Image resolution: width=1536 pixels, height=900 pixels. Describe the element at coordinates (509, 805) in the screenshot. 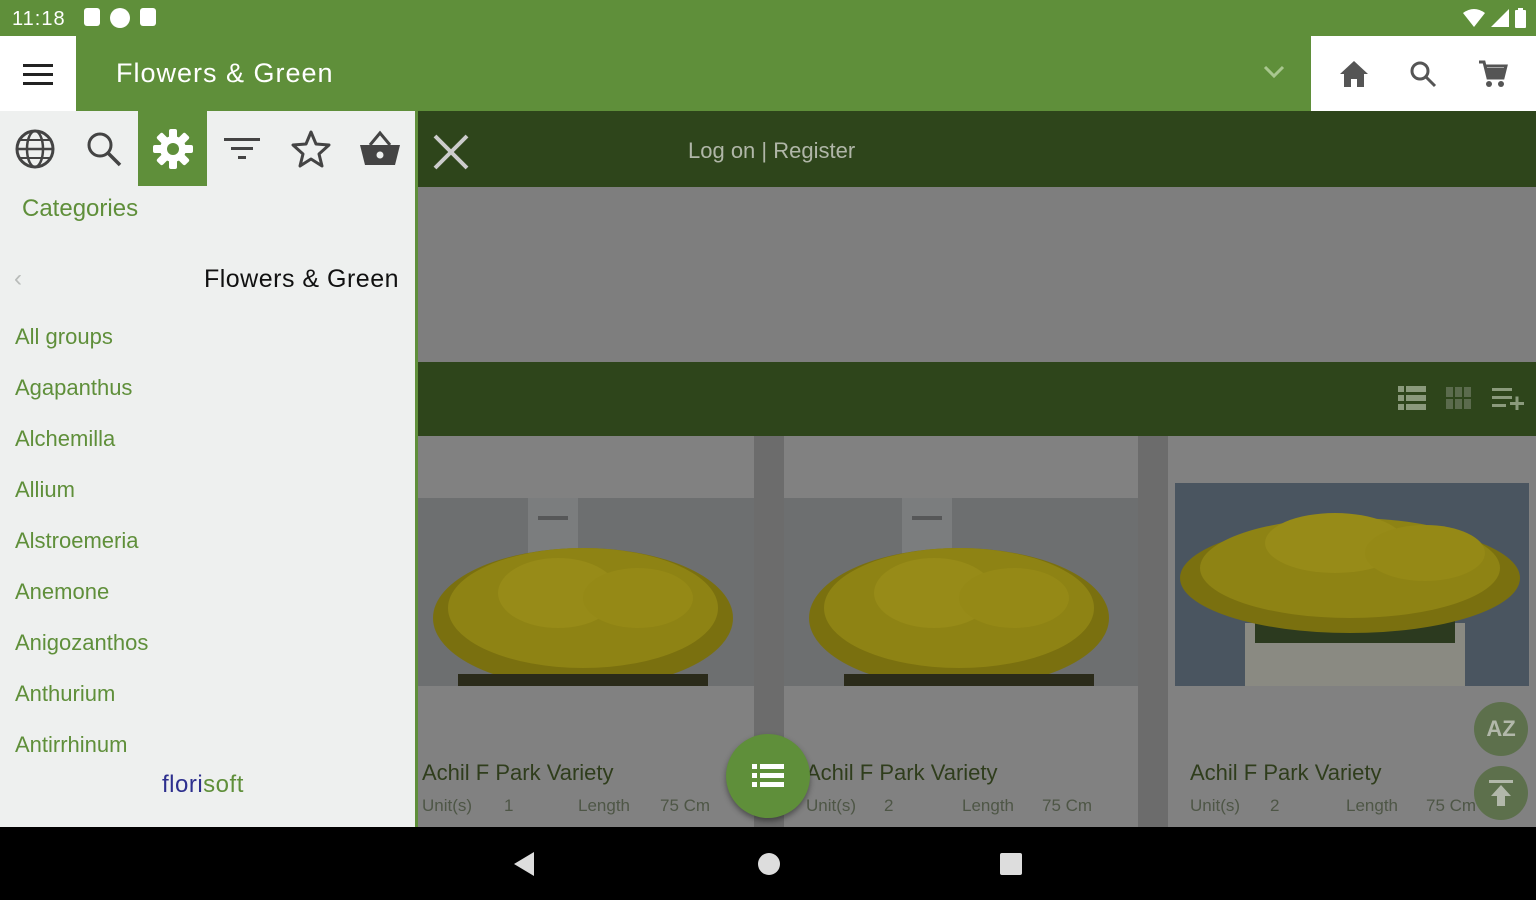

I see `units-value: 1` at that location.